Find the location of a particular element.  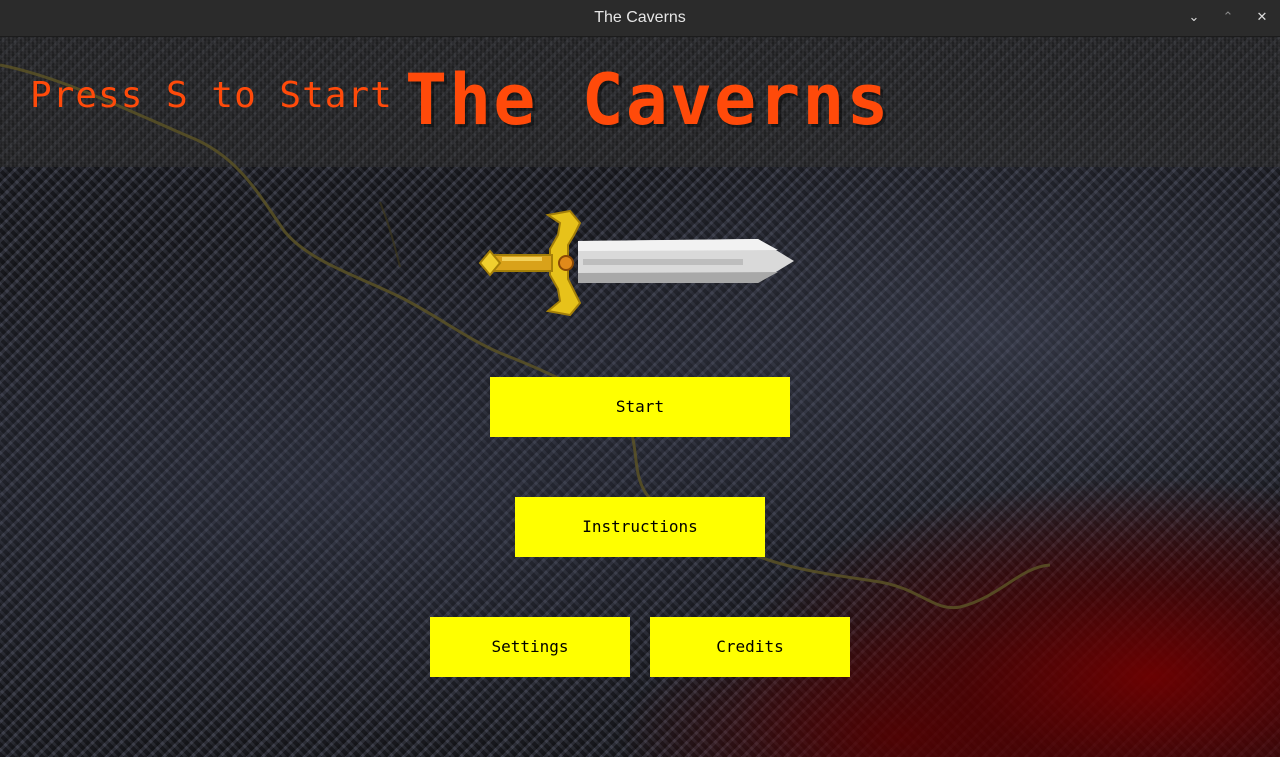

press-start-hint: Press S to Start is located at coordinates (211, 95).